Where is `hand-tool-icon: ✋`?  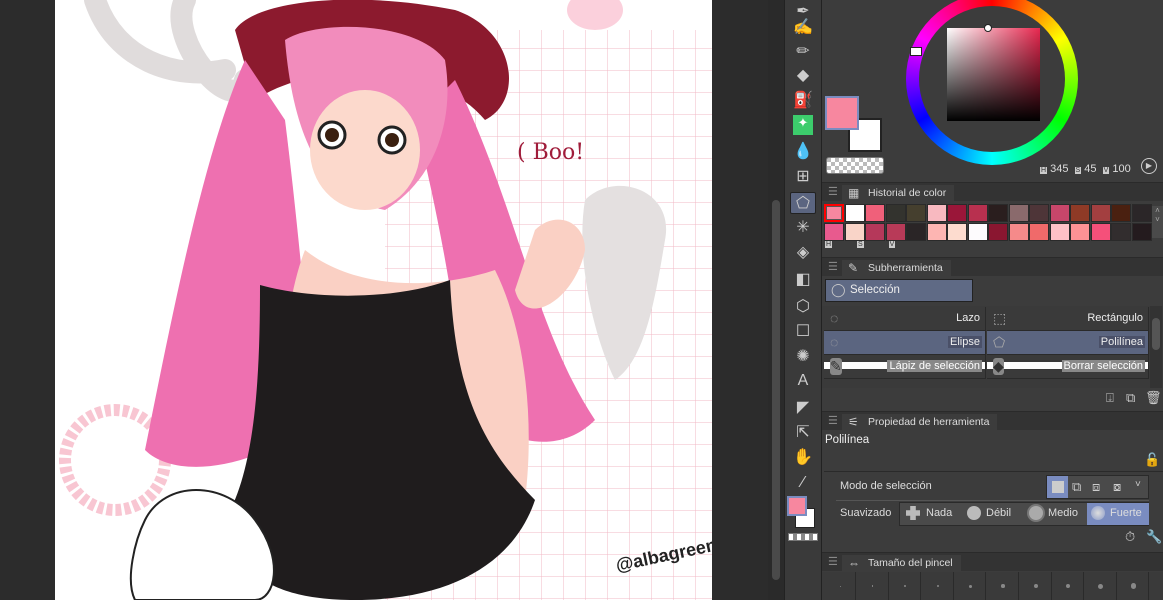
hand-tool-icon: ✋ is located at coordinates (803, 457).